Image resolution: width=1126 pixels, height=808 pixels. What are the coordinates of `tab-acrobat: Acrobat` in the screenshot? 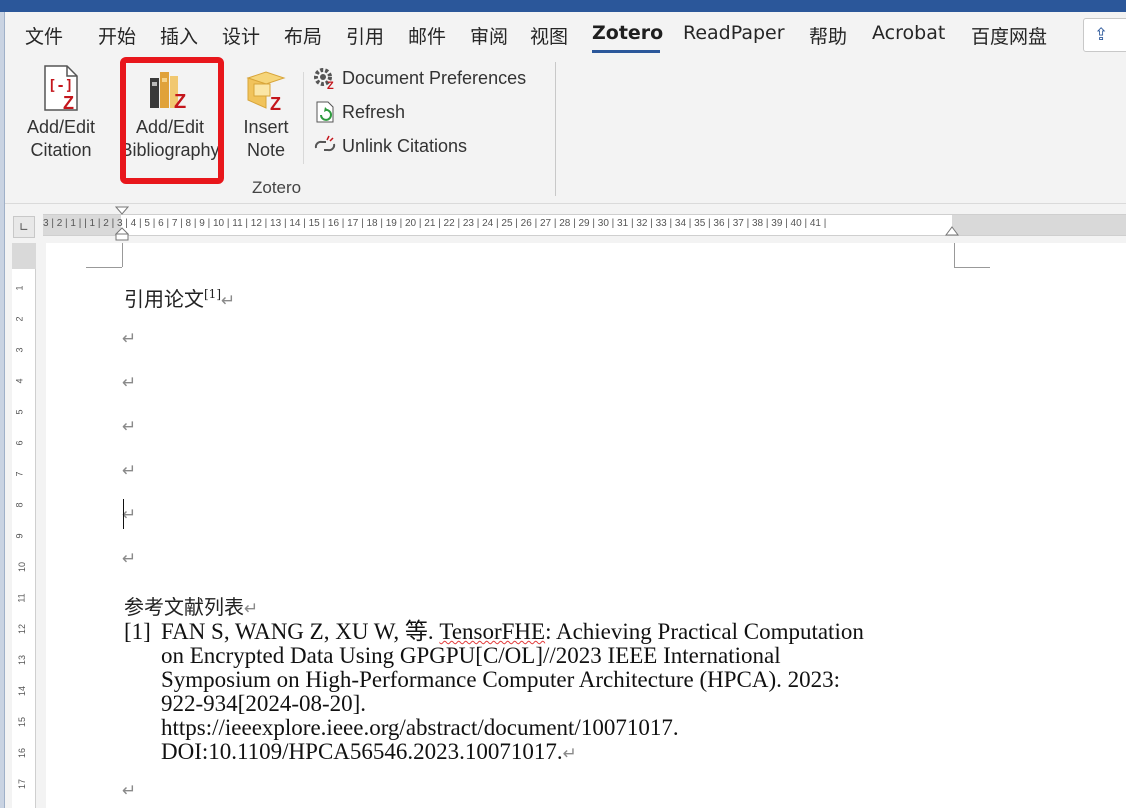 It's located at (908, 33).